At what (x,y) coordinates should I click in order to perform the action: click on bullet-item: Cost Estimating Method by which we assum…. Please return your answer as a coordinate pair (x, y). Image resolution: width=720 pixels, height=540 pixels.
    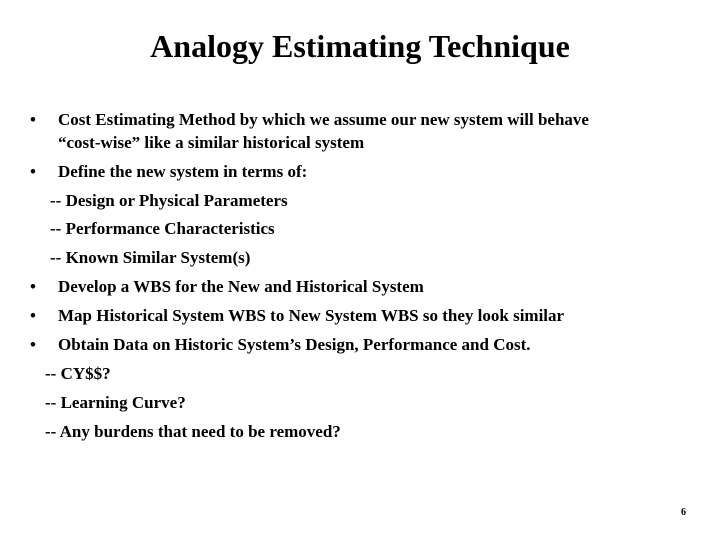
    Looking at the image, I should click on (323, 119).